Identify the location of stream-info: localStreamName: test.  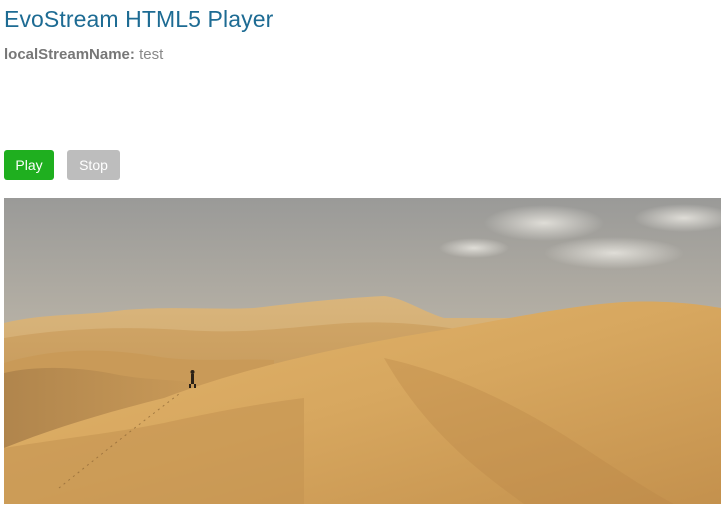
(83, 54).